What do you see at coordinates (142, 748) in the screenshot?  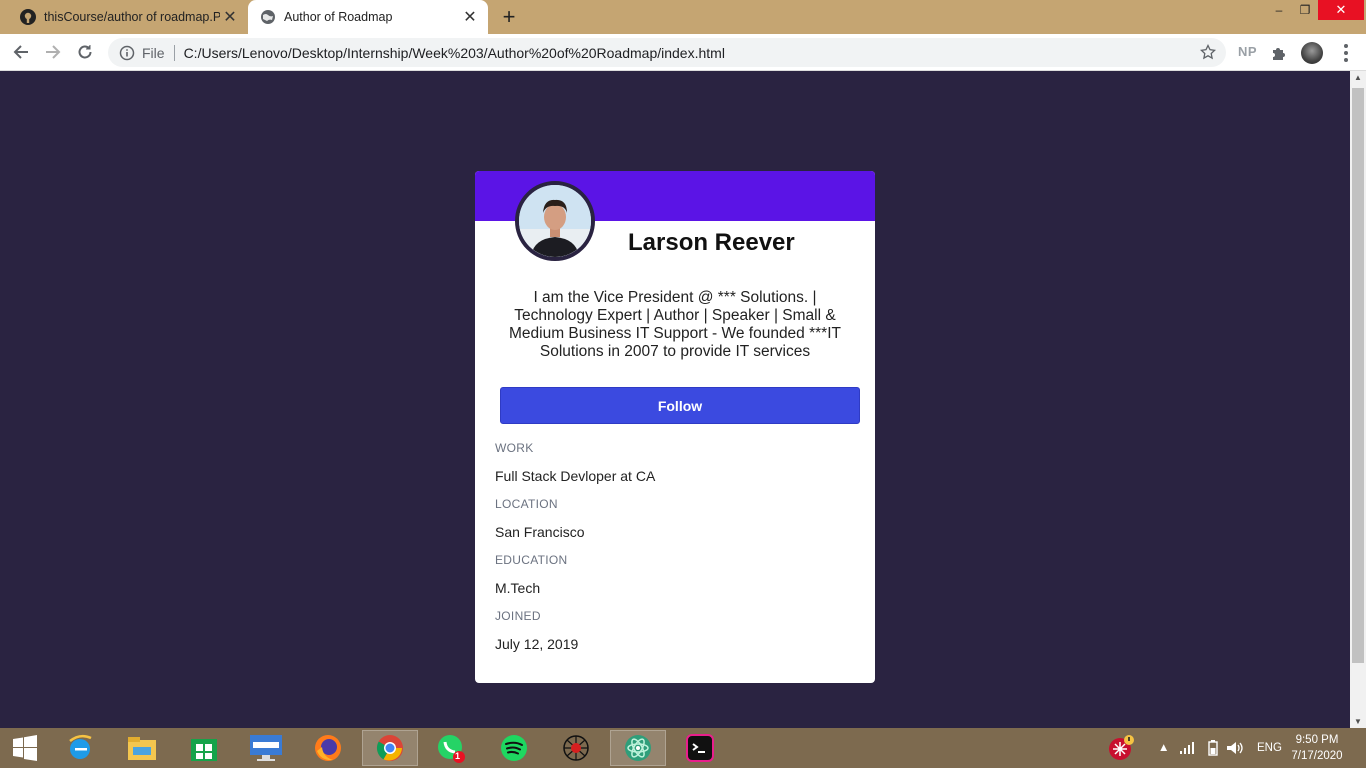 I see `file-explorer-icon` at bounding box center [142, 748].